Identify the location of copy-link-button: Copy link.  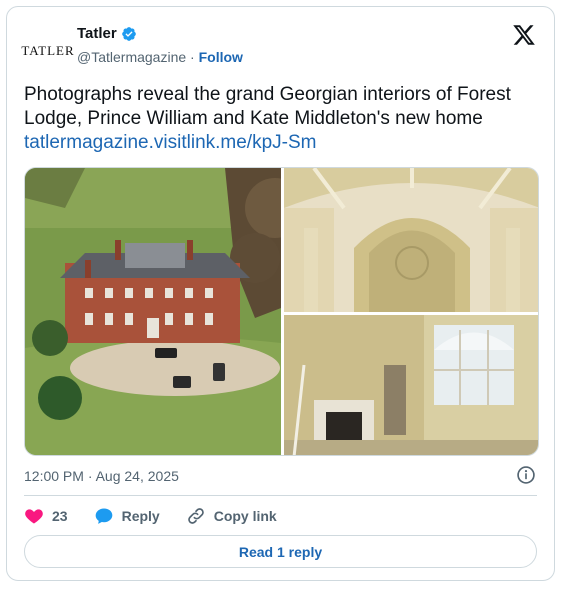
(231, 516).